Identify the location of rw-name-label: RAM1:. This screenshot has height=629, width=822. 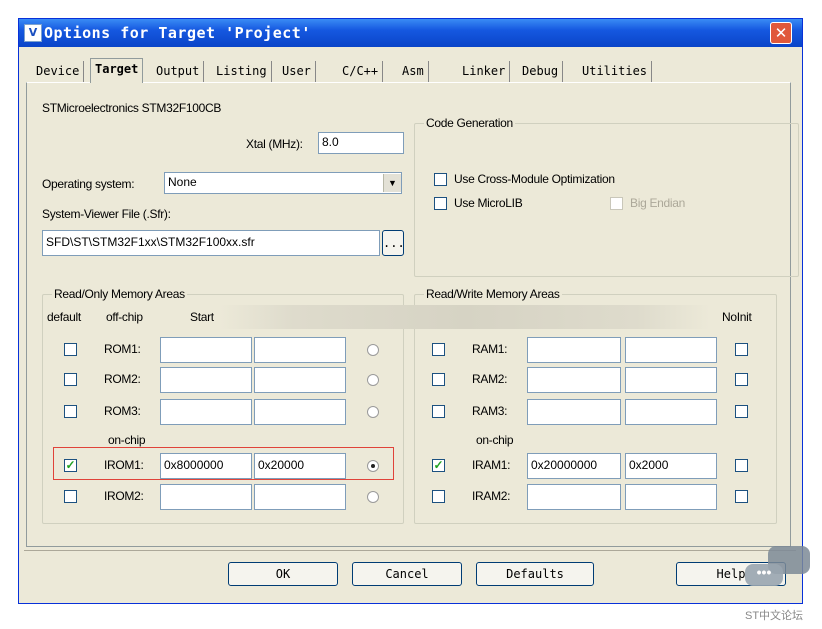
(490, 349).